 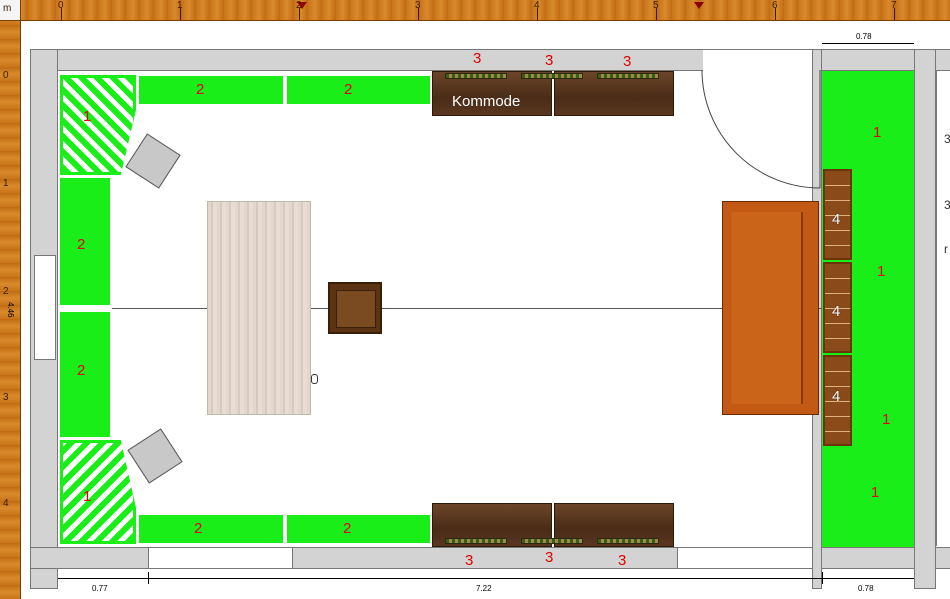 What do you see at coordinates (762, 130) in the screenshot?
I see `door-swing-icon` at bounding box center [762, 130].